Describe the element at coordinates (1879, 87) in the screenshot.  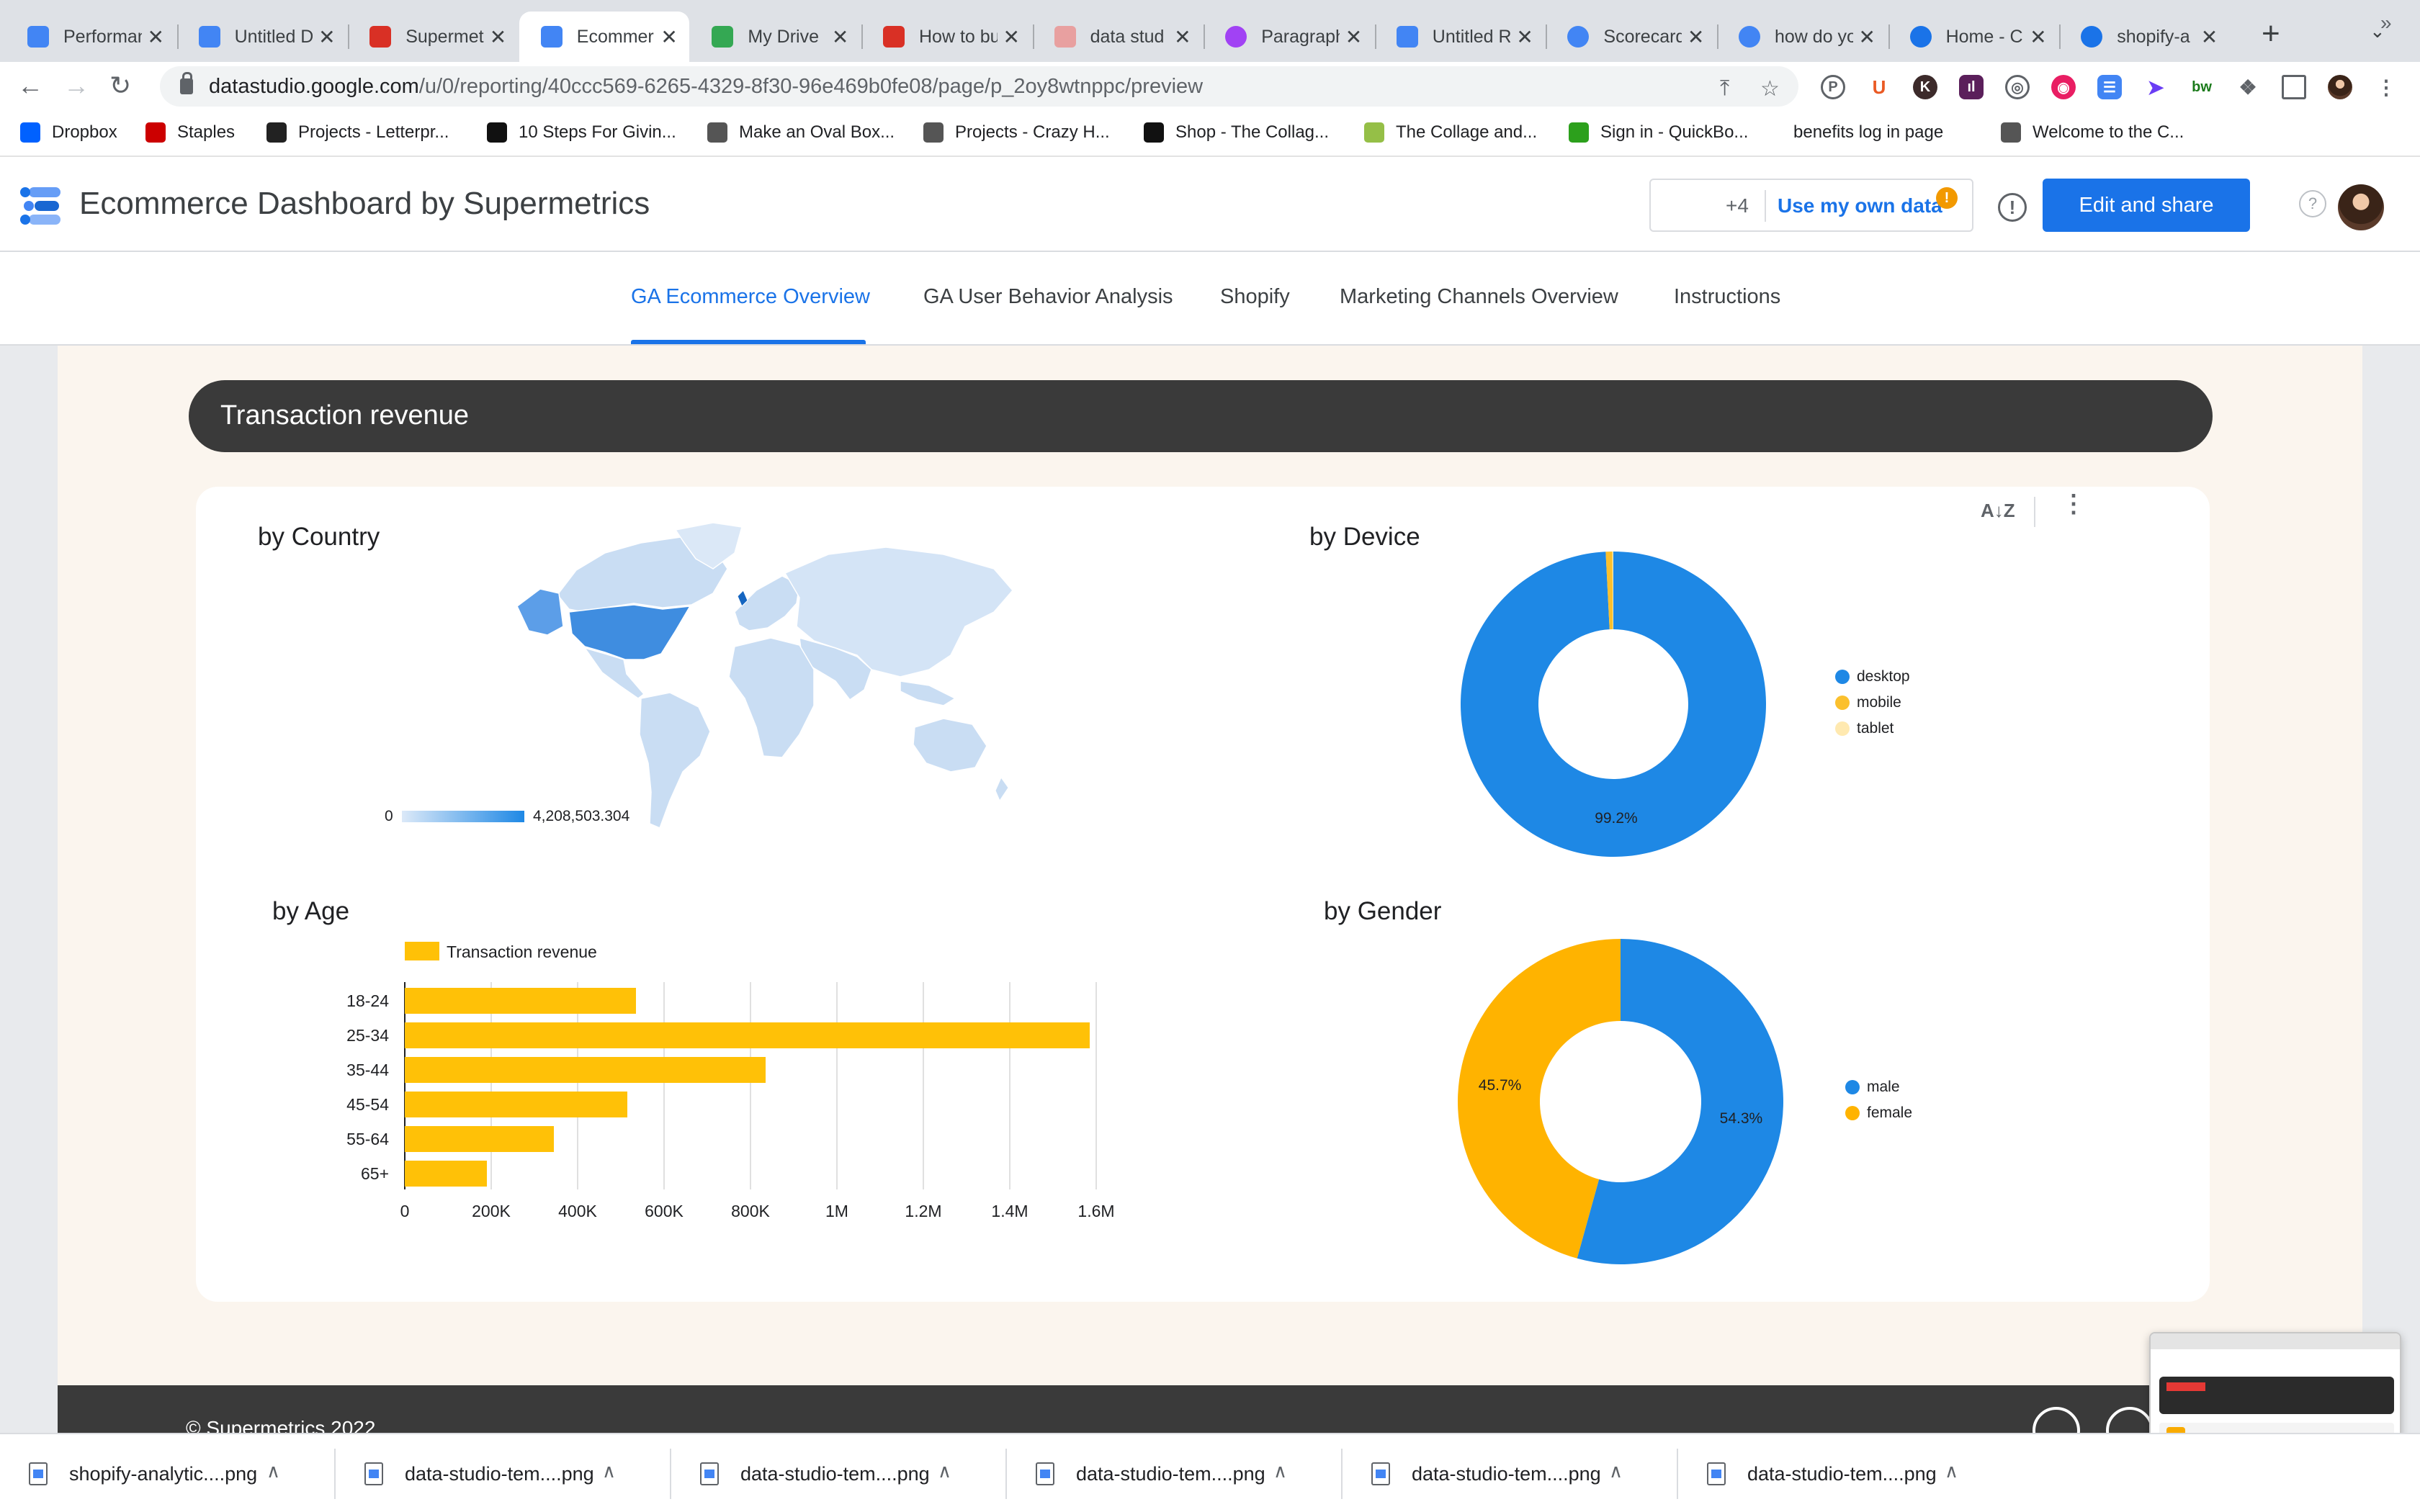
I see `honey-extension-icon: U` at that location.